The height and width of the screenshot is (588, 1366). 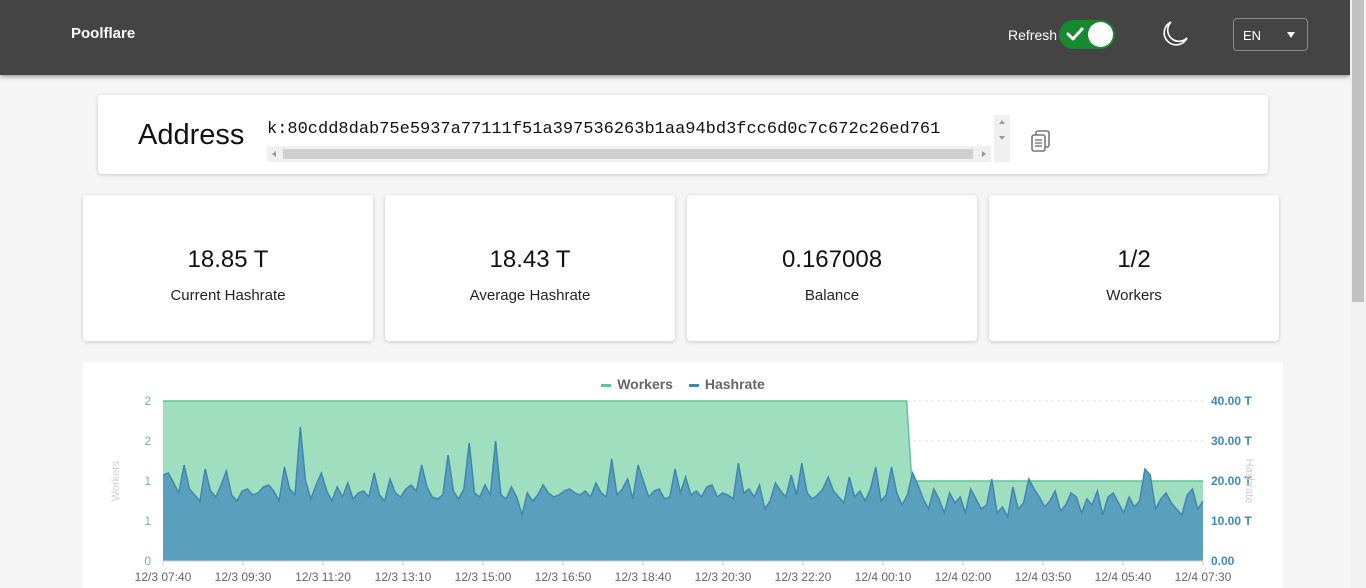 I want to click on copy-icon, so click(x=1041, y=141).